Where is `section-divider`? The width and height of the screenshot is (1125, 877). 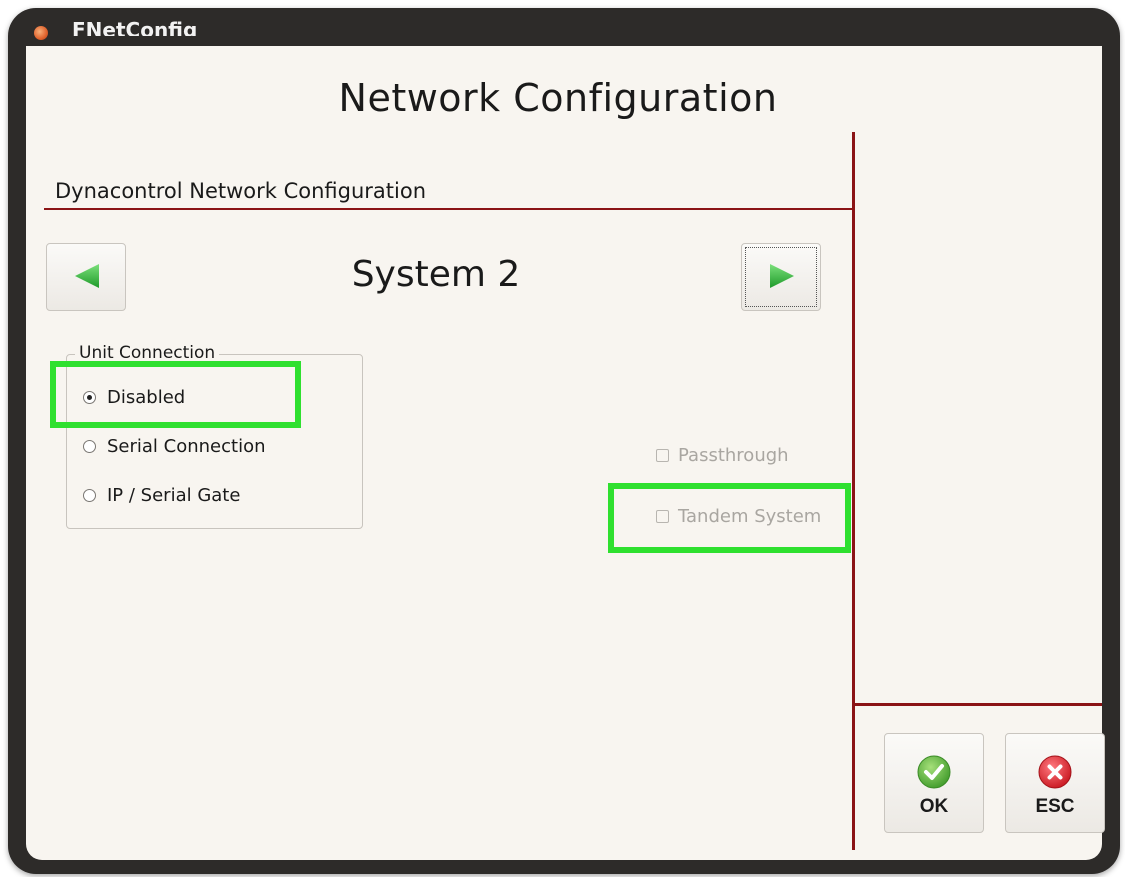 section-divider is located at coordinates (448, 209).